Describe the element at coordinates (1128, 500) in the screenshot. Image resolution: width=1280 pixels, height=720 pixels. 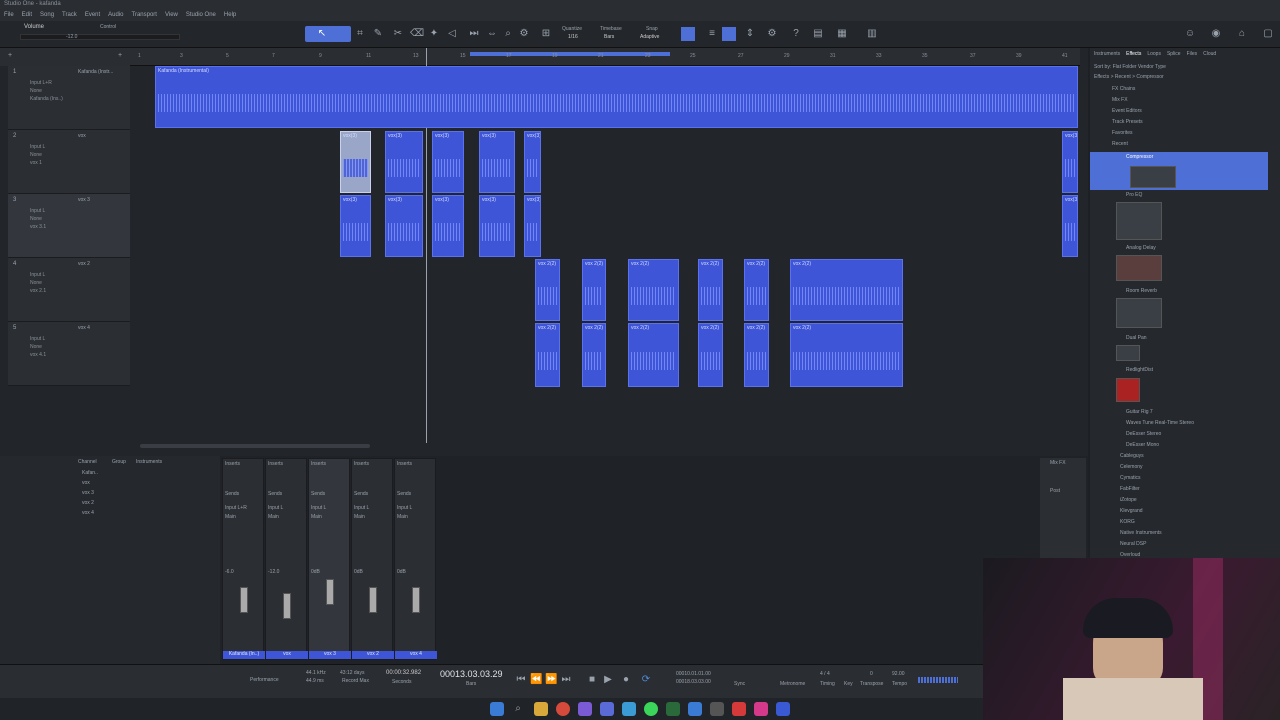
I see `browser-folder: iZotope` at that location.